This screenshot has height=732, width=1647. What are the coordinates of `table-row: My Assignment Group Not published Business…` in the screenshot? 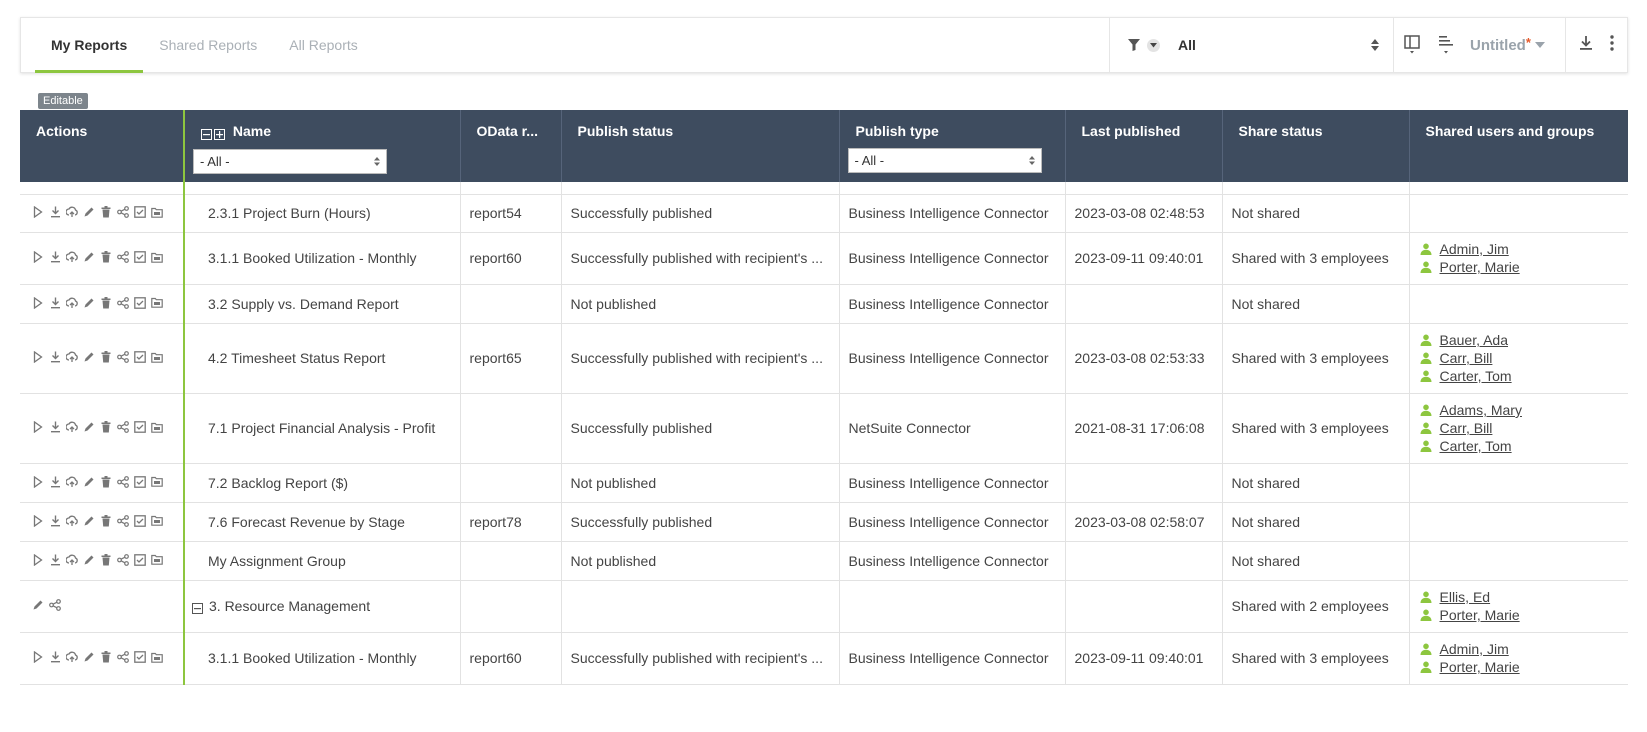 It's located at (824, 561).